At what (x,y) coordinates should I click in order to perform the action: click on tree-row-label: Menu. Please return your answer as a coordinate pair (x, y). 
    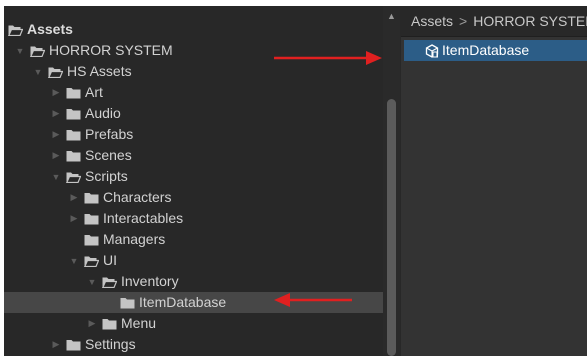
    Looking at the image, I should click on (139, 323).